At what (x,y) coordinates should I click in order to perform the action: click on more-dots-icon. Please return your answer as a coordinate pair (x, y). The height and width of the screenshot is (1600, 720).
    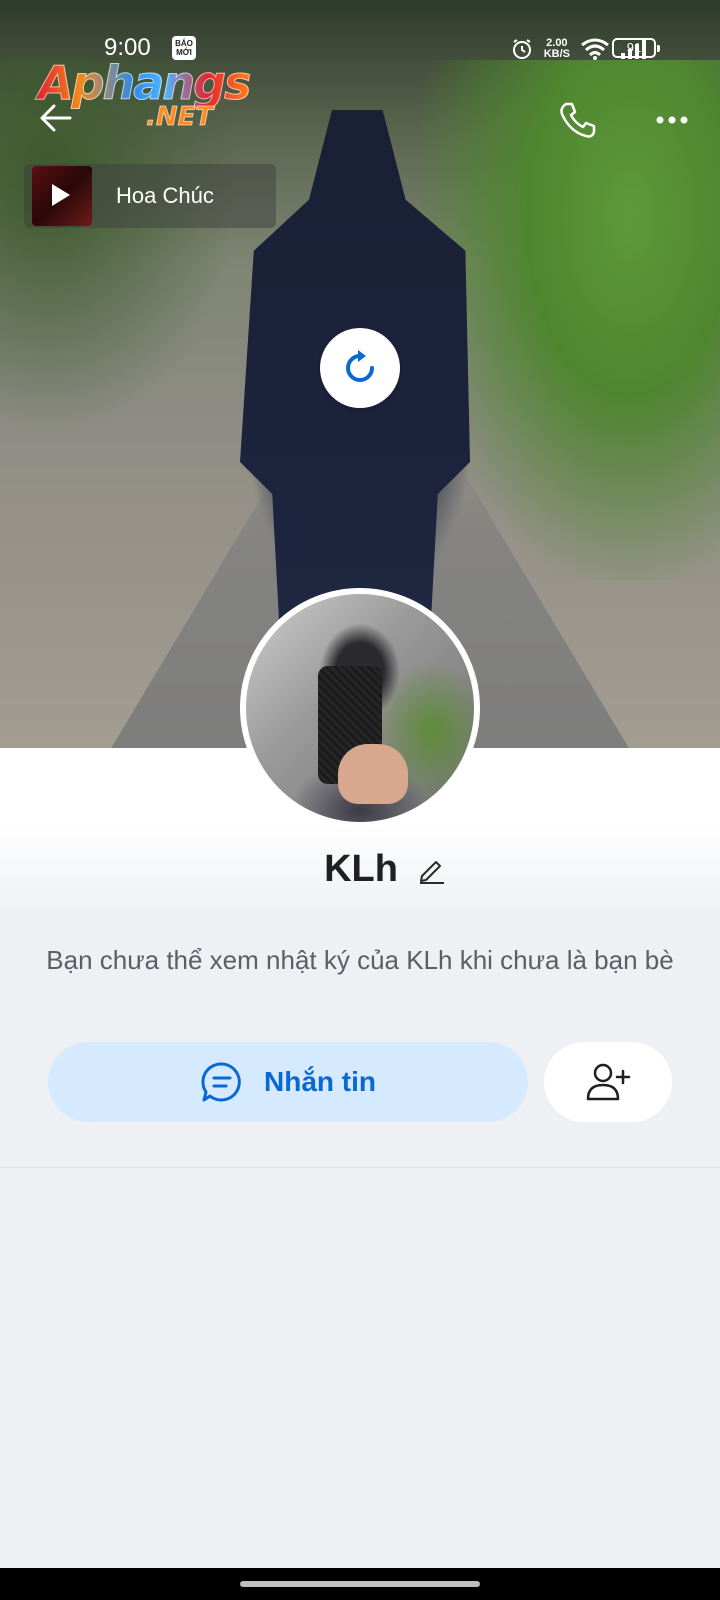
    Looking at the image, I should click on (672, 120).